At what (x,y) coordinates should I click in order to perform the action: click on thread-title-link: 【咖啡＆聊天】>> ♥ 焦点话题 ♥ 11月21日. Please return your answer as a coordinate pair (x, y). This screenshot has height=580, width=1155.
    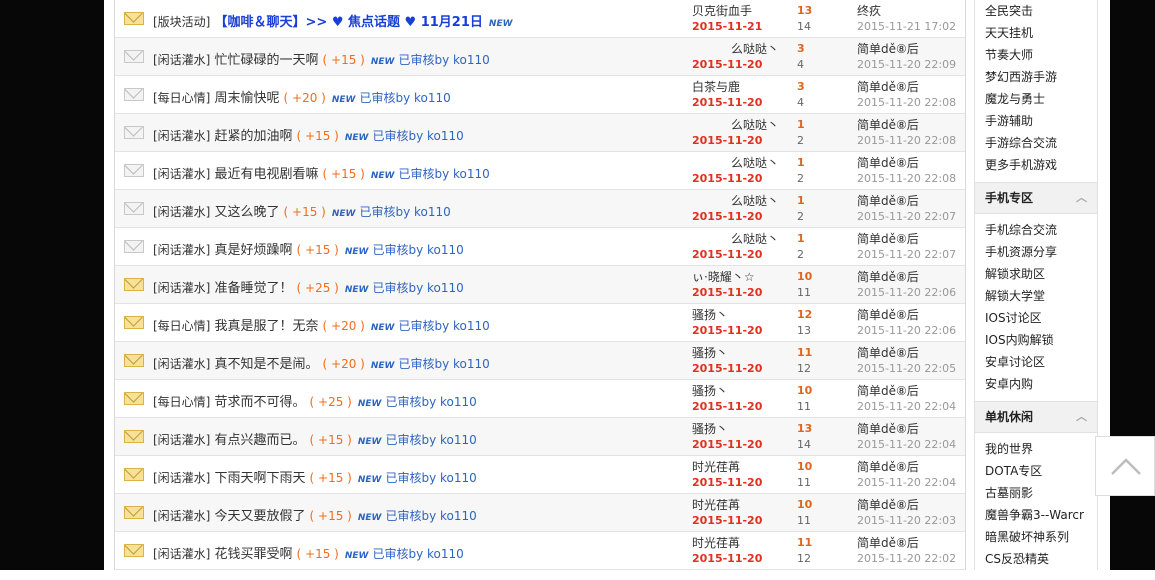
    Looking at the image, I should click on (349, 22).